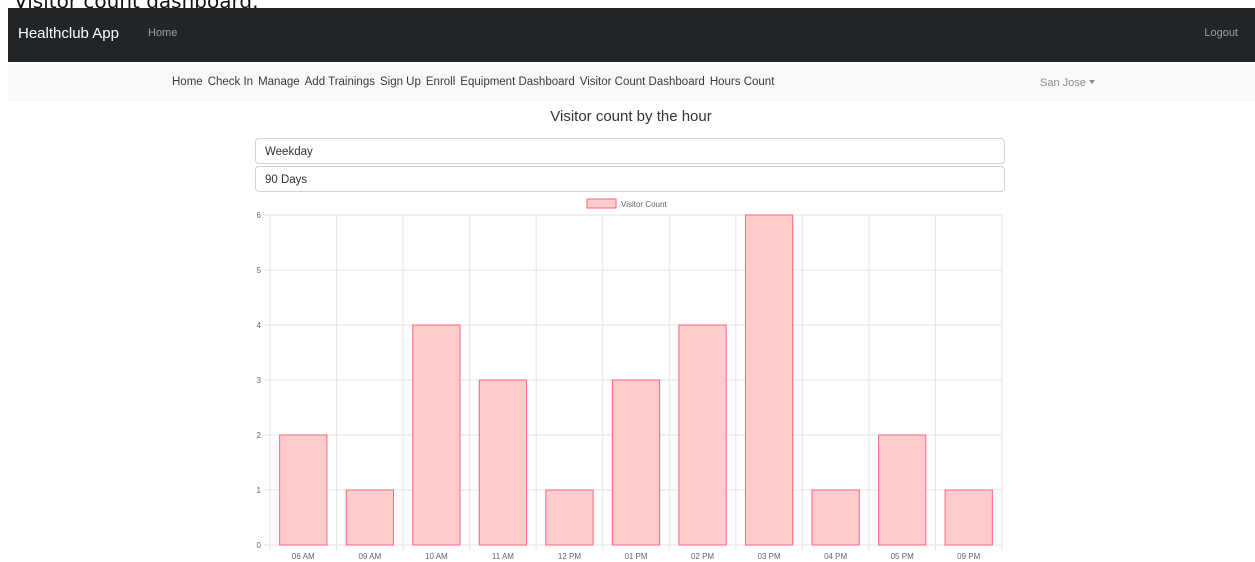 The image size is (1255, 562). I want to click on x-tick-label: 05 PM, so click(902, 556).